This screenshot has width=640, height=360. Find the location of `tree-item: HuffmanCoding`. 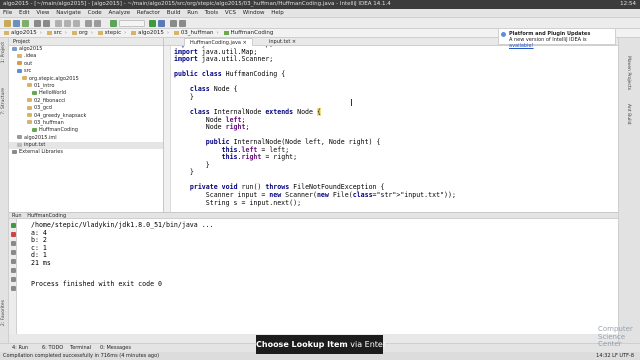

tree-item: HuffmanCoding is located at coordinates (86, 130).